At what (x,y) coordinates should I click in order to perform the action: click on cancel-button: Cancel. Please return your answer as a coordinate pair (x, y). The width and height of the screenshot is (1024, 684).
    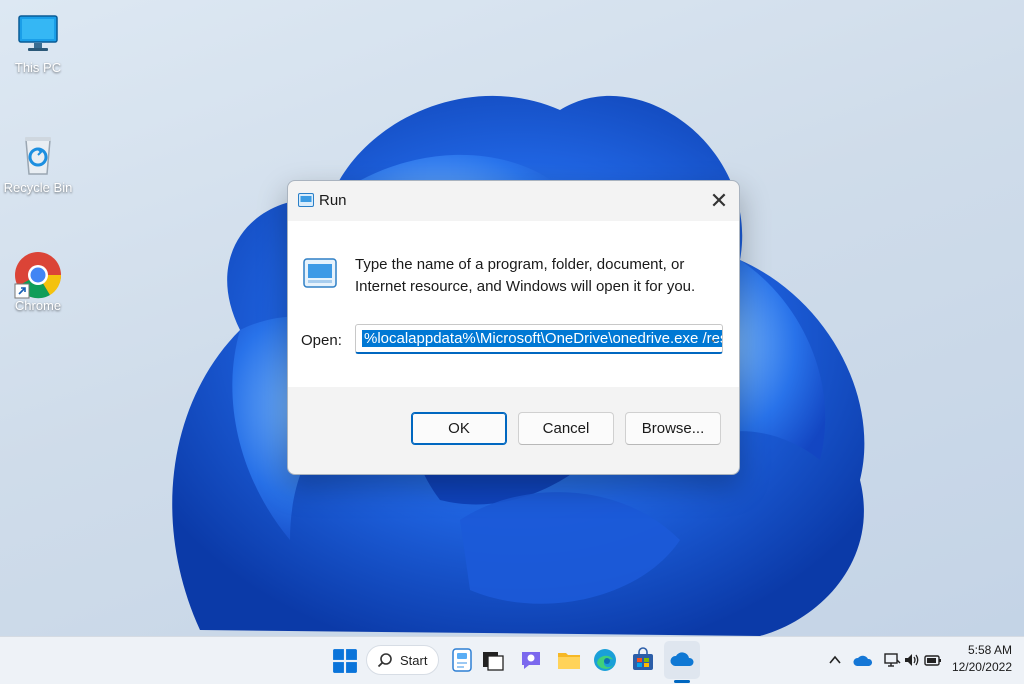
    Looking at the image, I should click on (566, 428).